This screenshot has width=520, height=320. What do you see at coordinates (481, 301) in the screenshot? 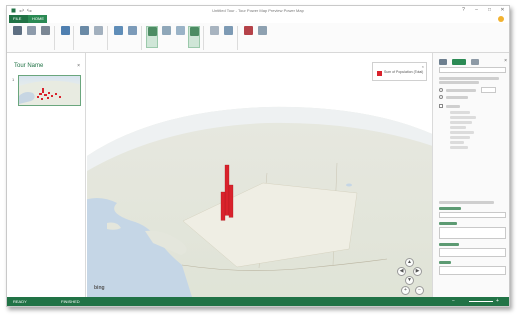
I see `zoom-slider` at bounding box center [481, 301].